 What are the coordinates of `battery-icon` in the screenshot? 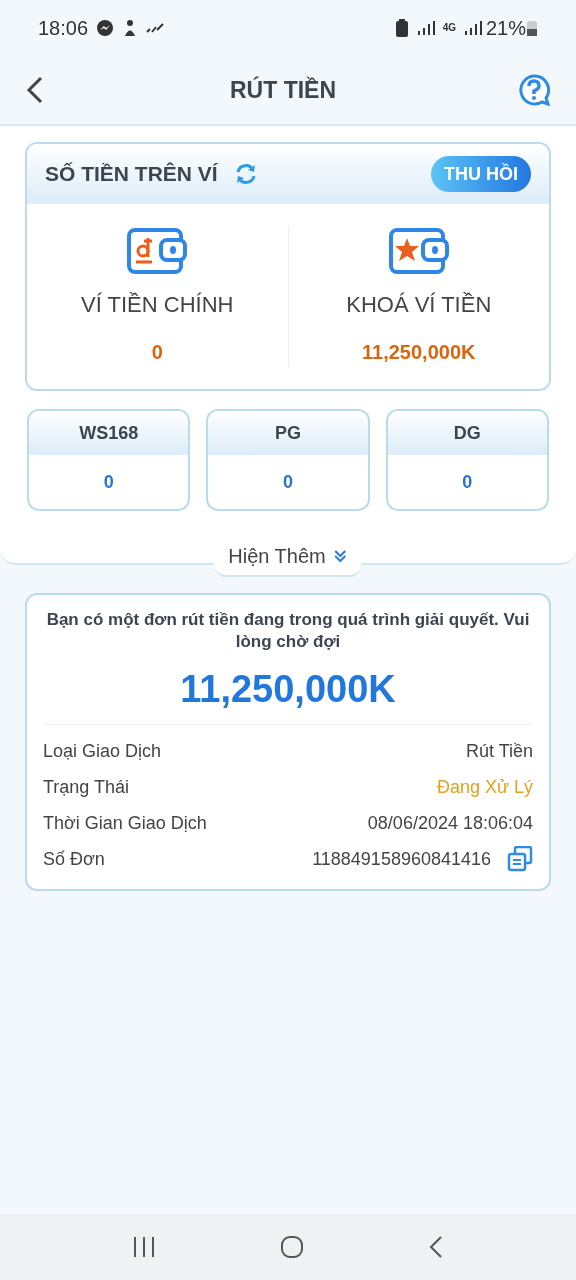 It's located at (532, 28).